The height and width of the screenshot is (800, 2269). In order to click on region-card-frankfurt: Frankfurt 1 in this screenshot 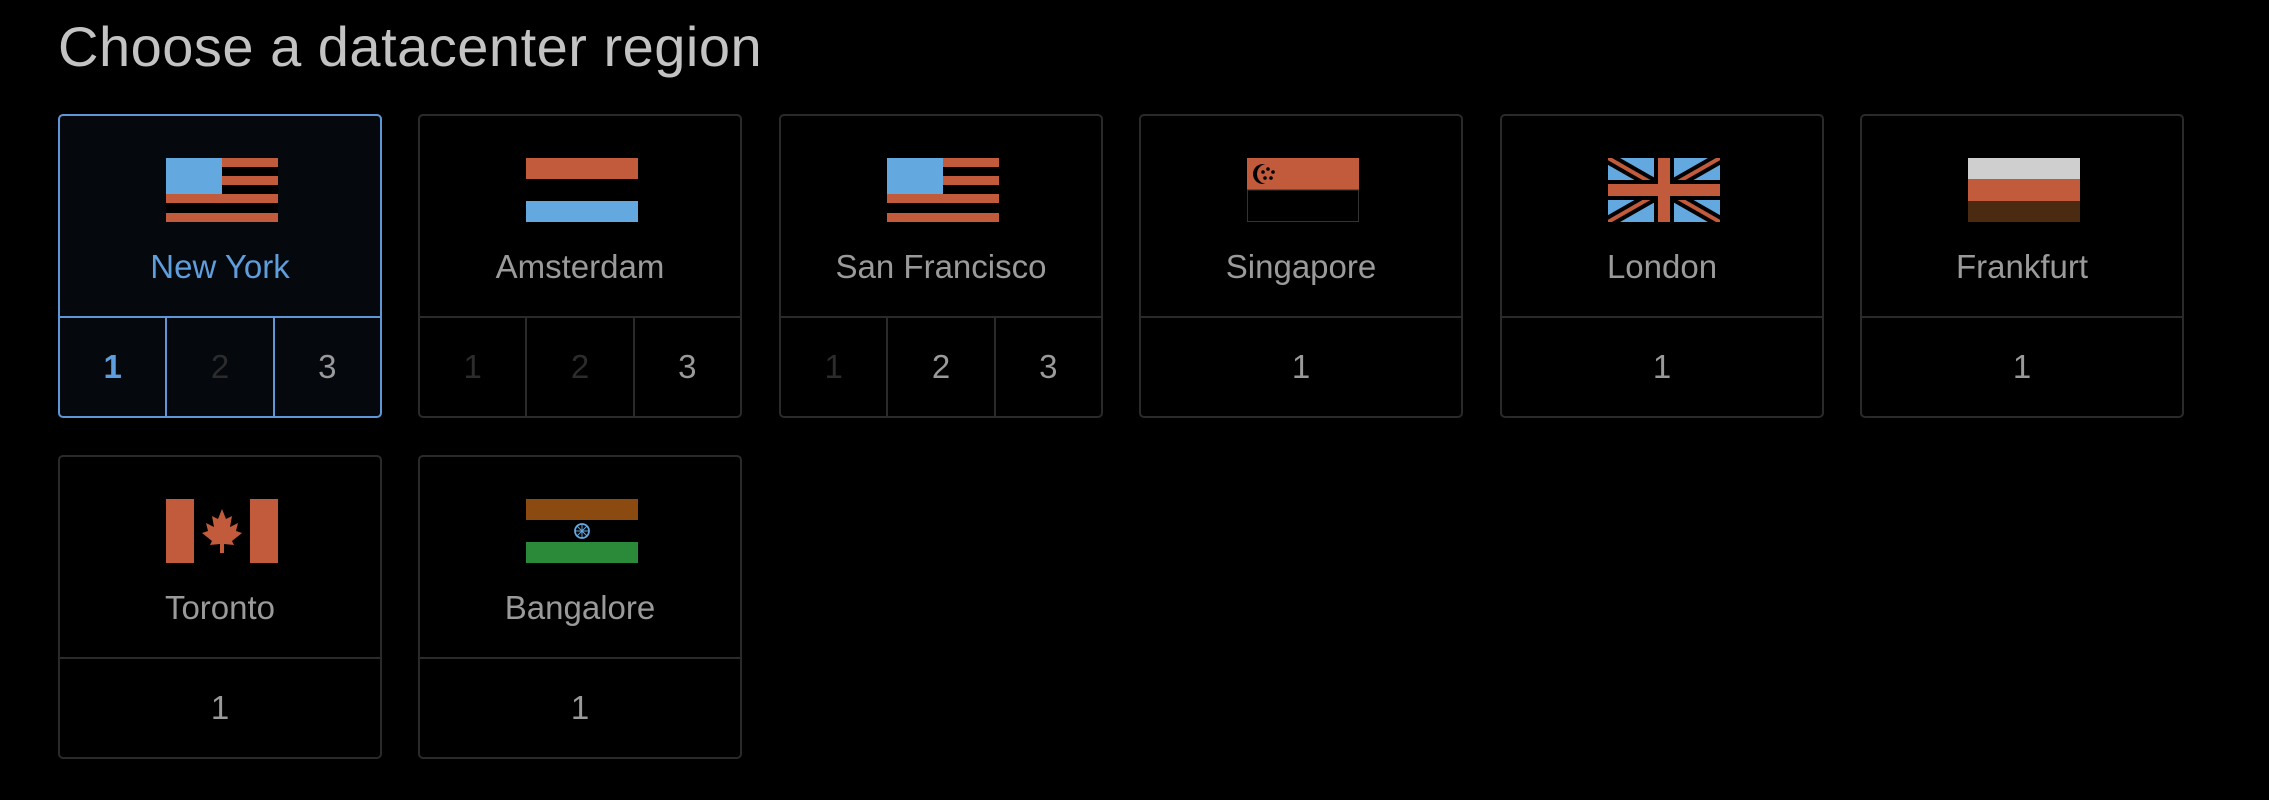, I will do `click(2022, 266)`.